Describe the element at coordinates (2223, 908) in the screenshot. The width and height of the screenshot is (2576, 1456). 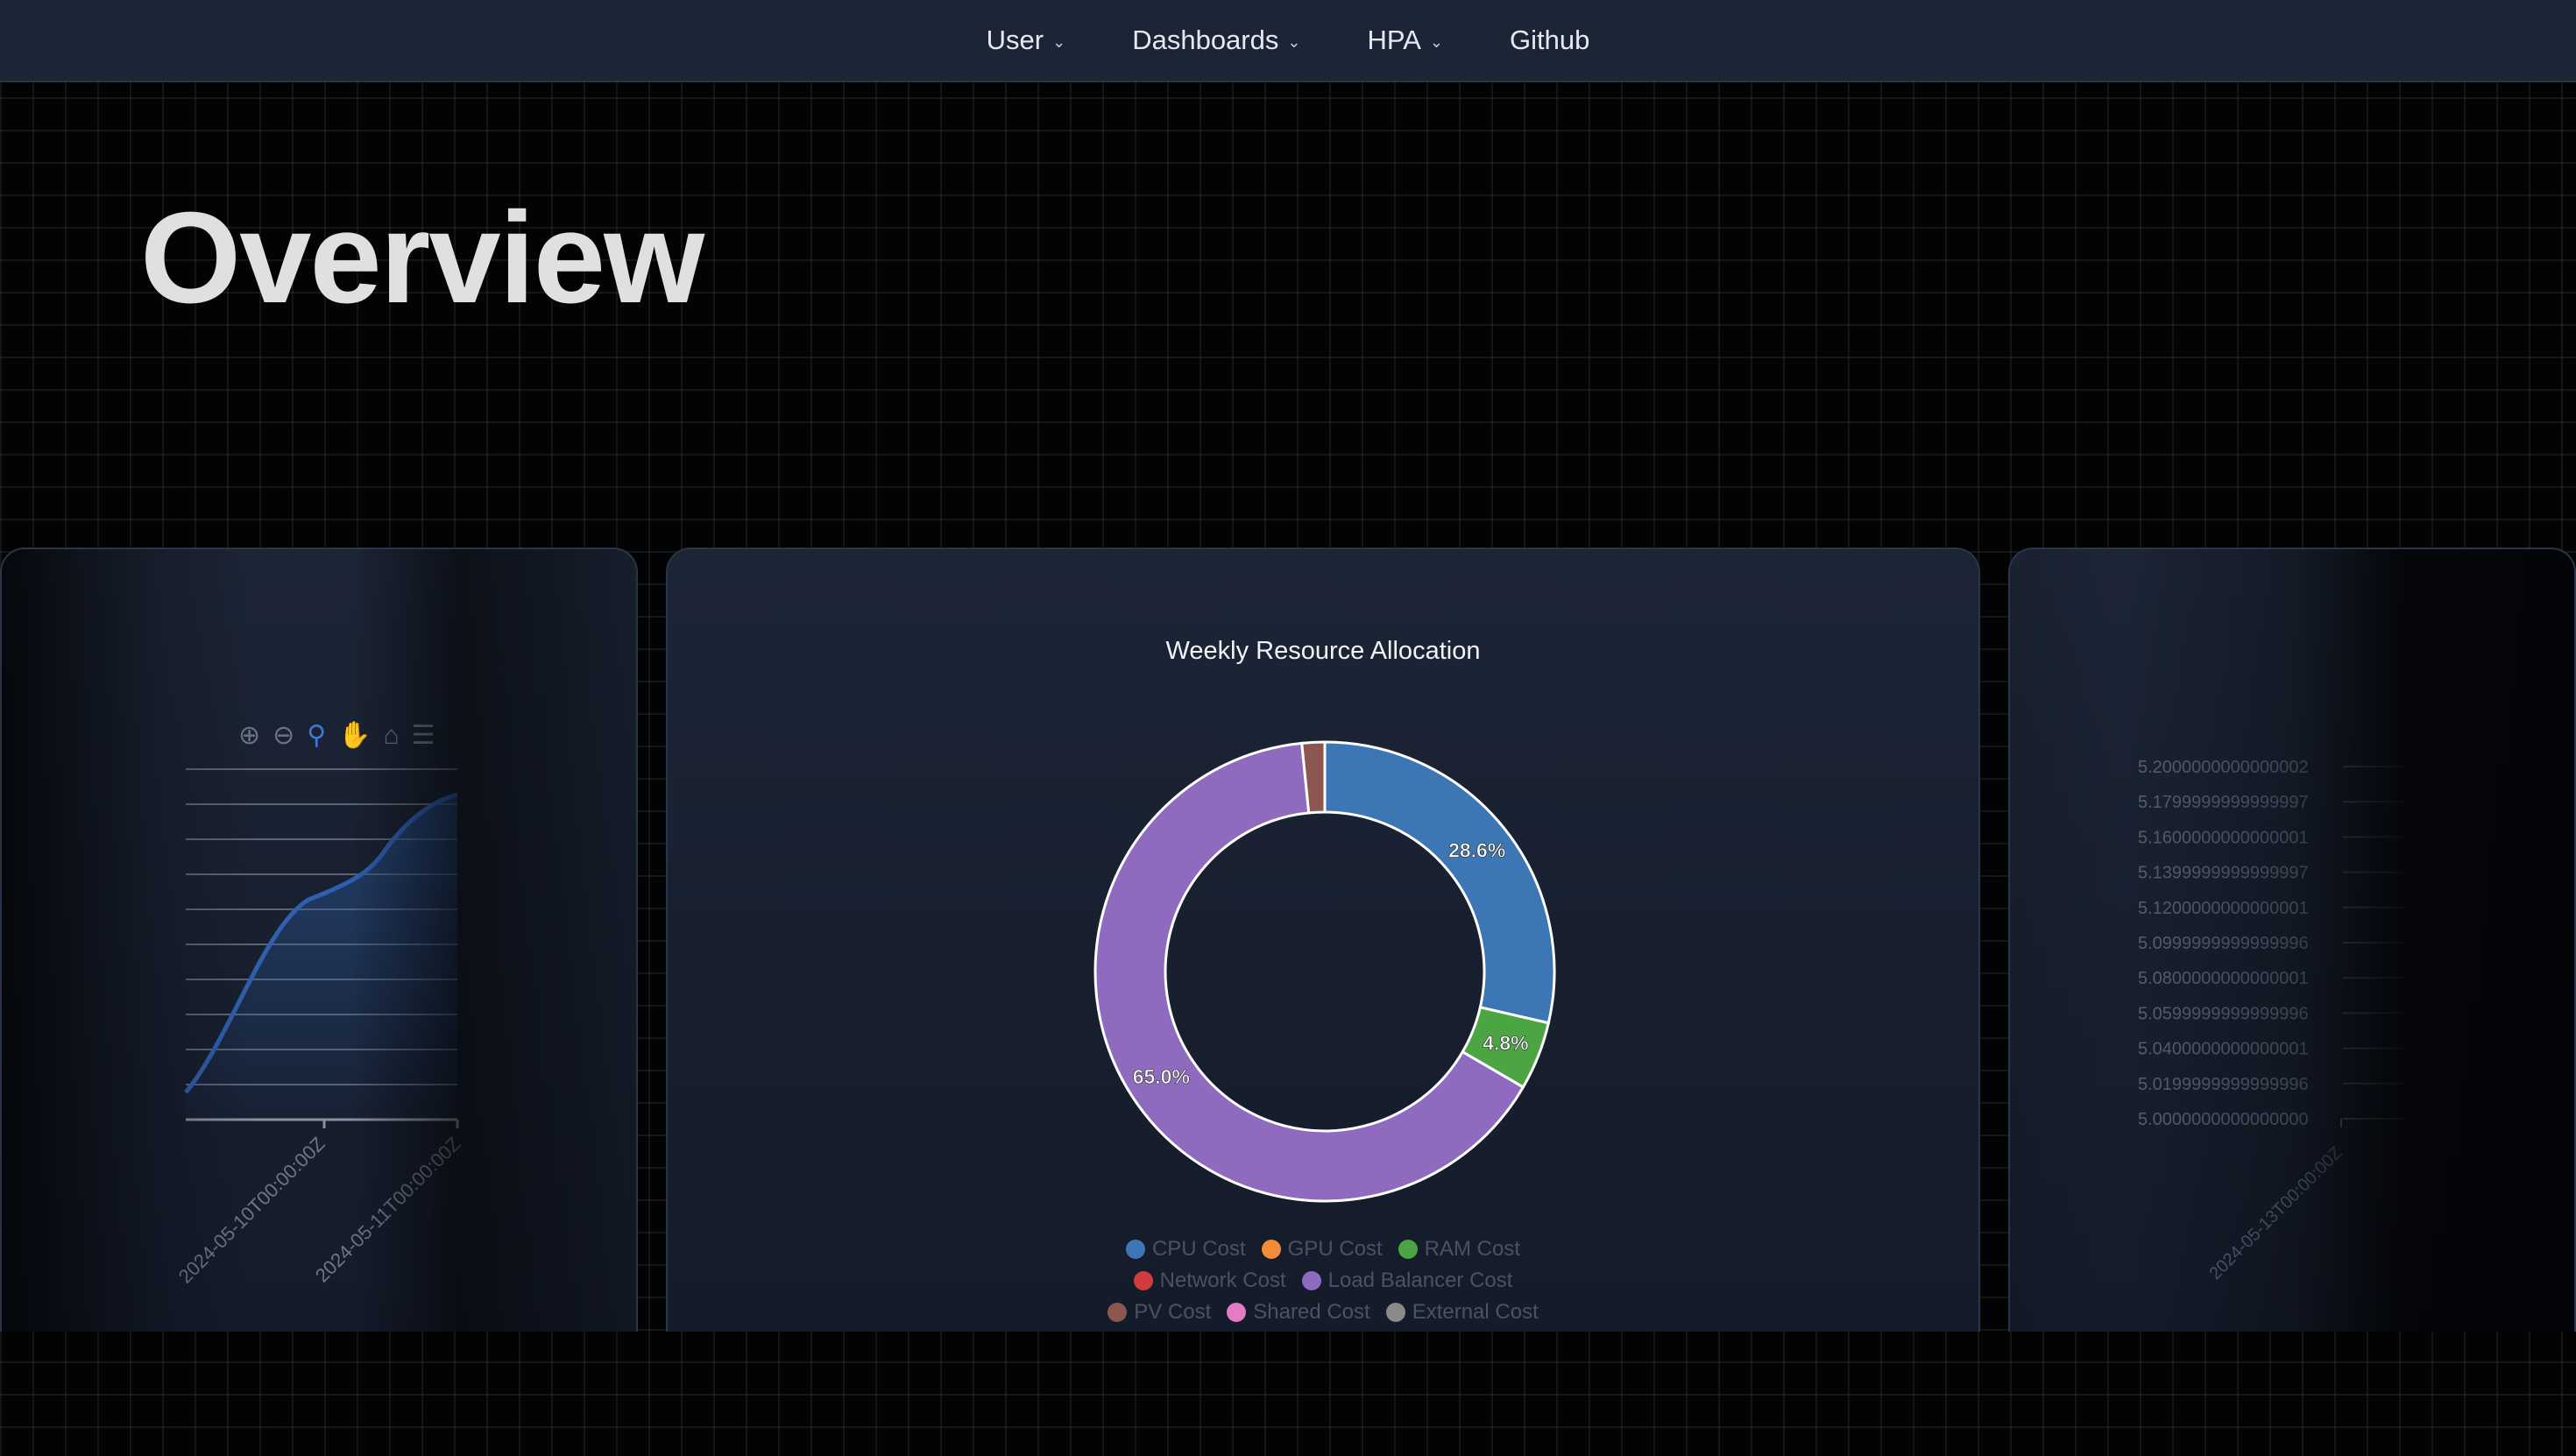
I see `y-tick-label: 5.1200000000000001` at that location.